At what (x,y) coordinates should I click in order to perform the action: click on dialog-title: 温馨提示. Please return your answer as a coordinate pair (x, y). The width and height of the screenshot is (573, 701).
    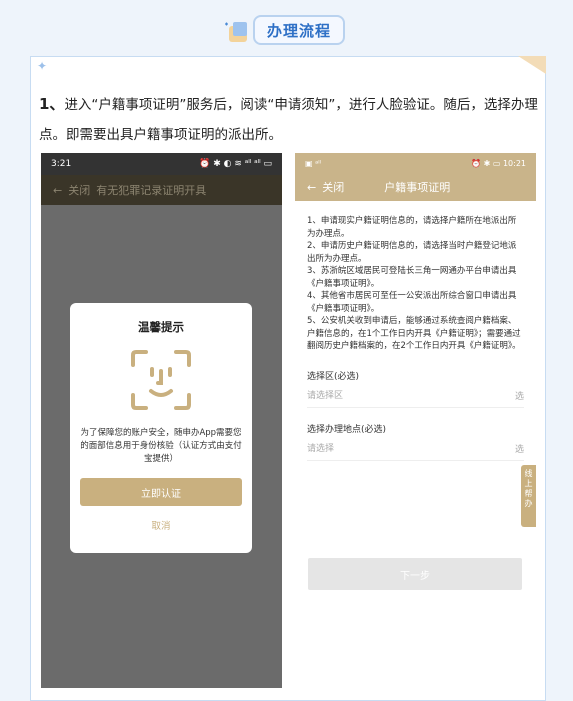
    Looking at the image, I should click on (161, 327).